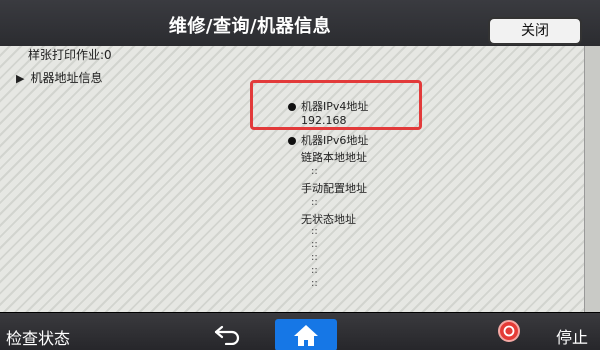 This screenshot has width=600, height=350. What do you see at coordinates (300, 23) in the screenshot?
I see `title-bar: 维修/查询/机器信息 关闭` at bounding box center [300, 23].